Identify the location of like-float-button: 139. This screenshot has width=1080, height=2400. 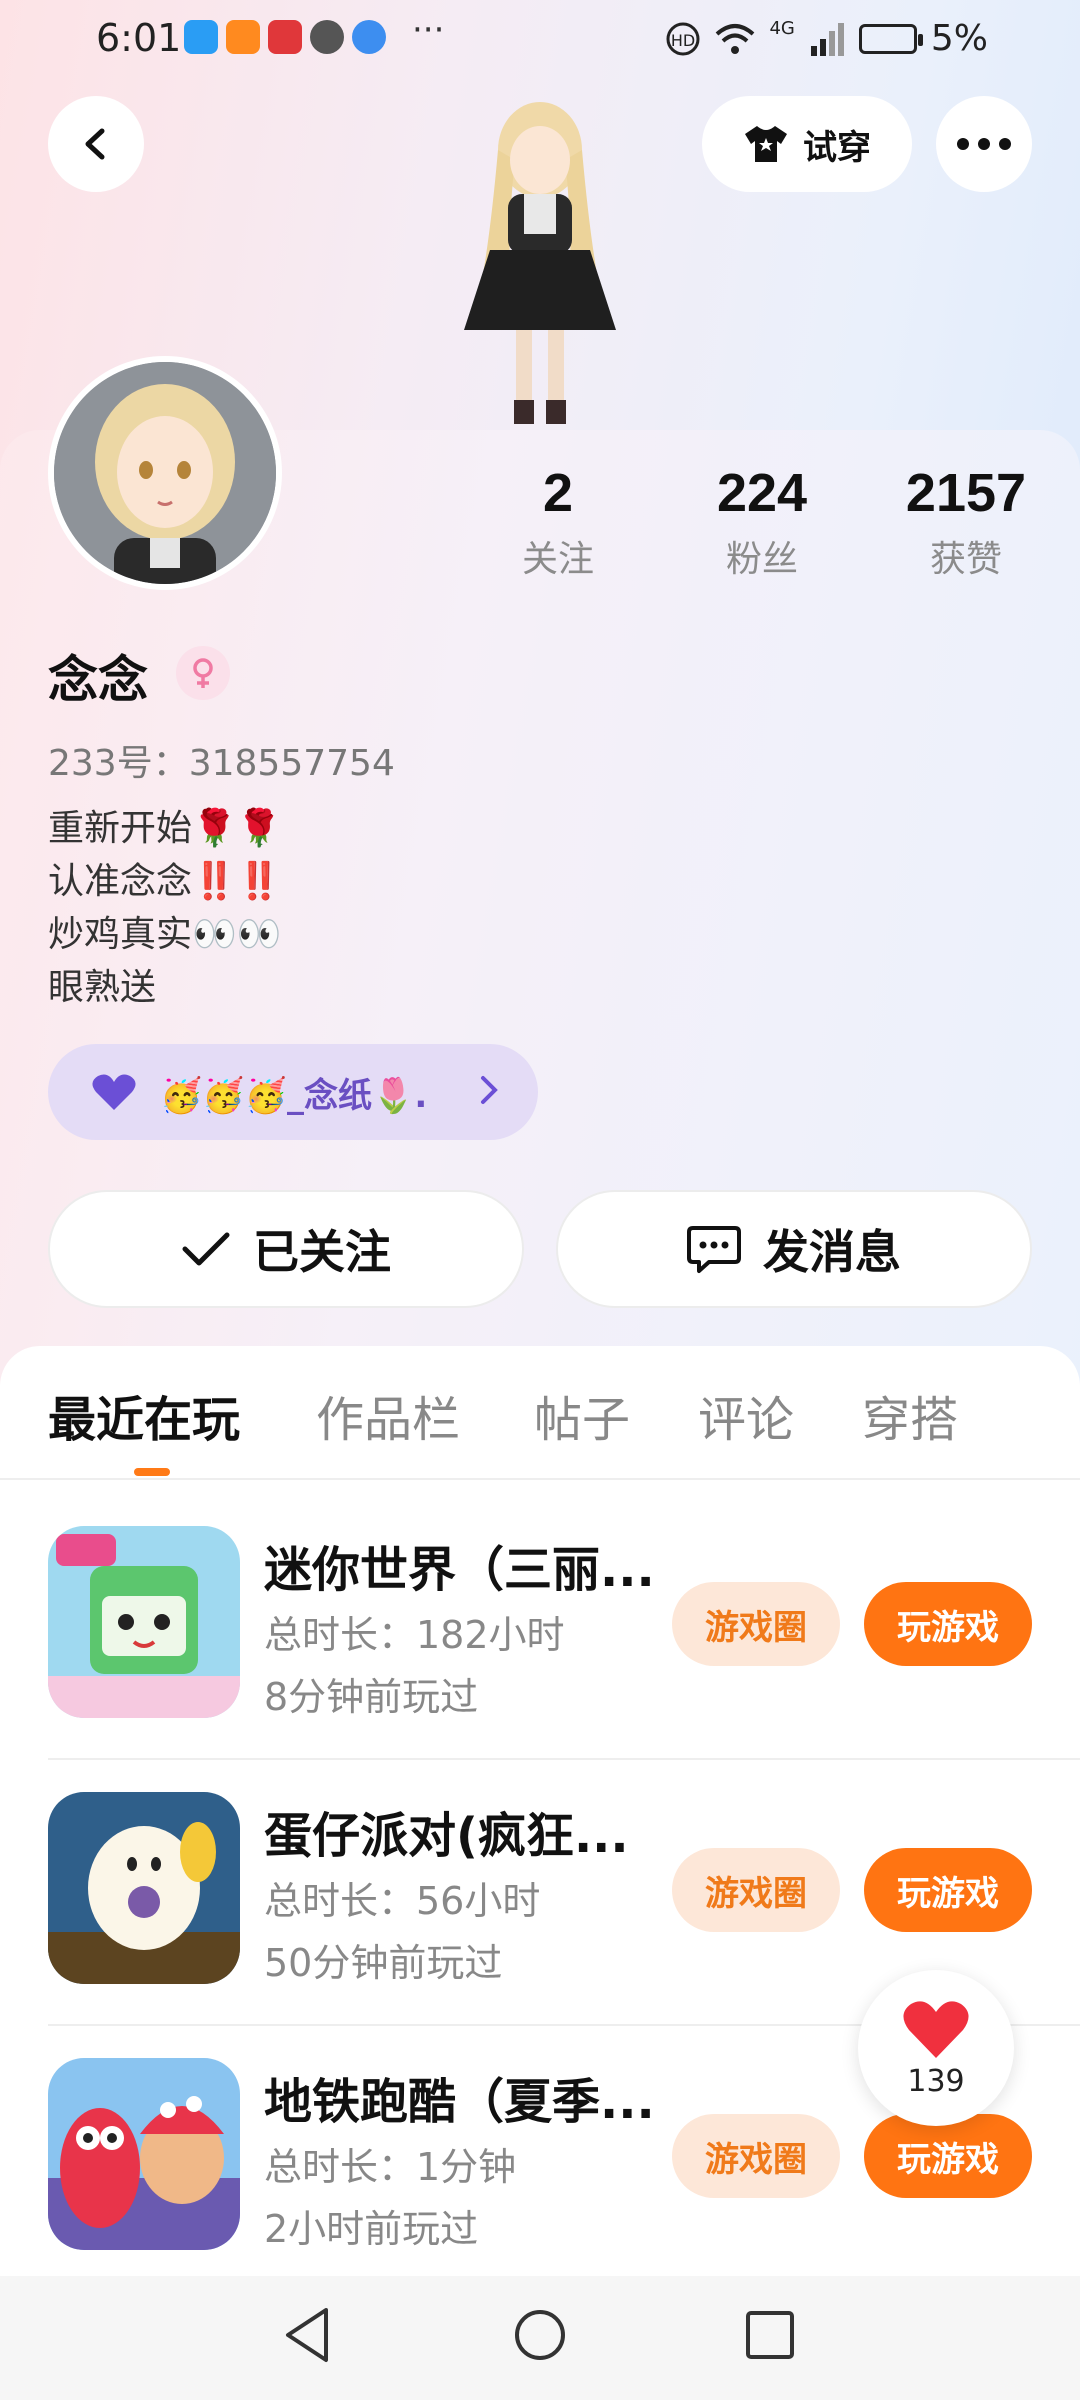
(936, 2048).